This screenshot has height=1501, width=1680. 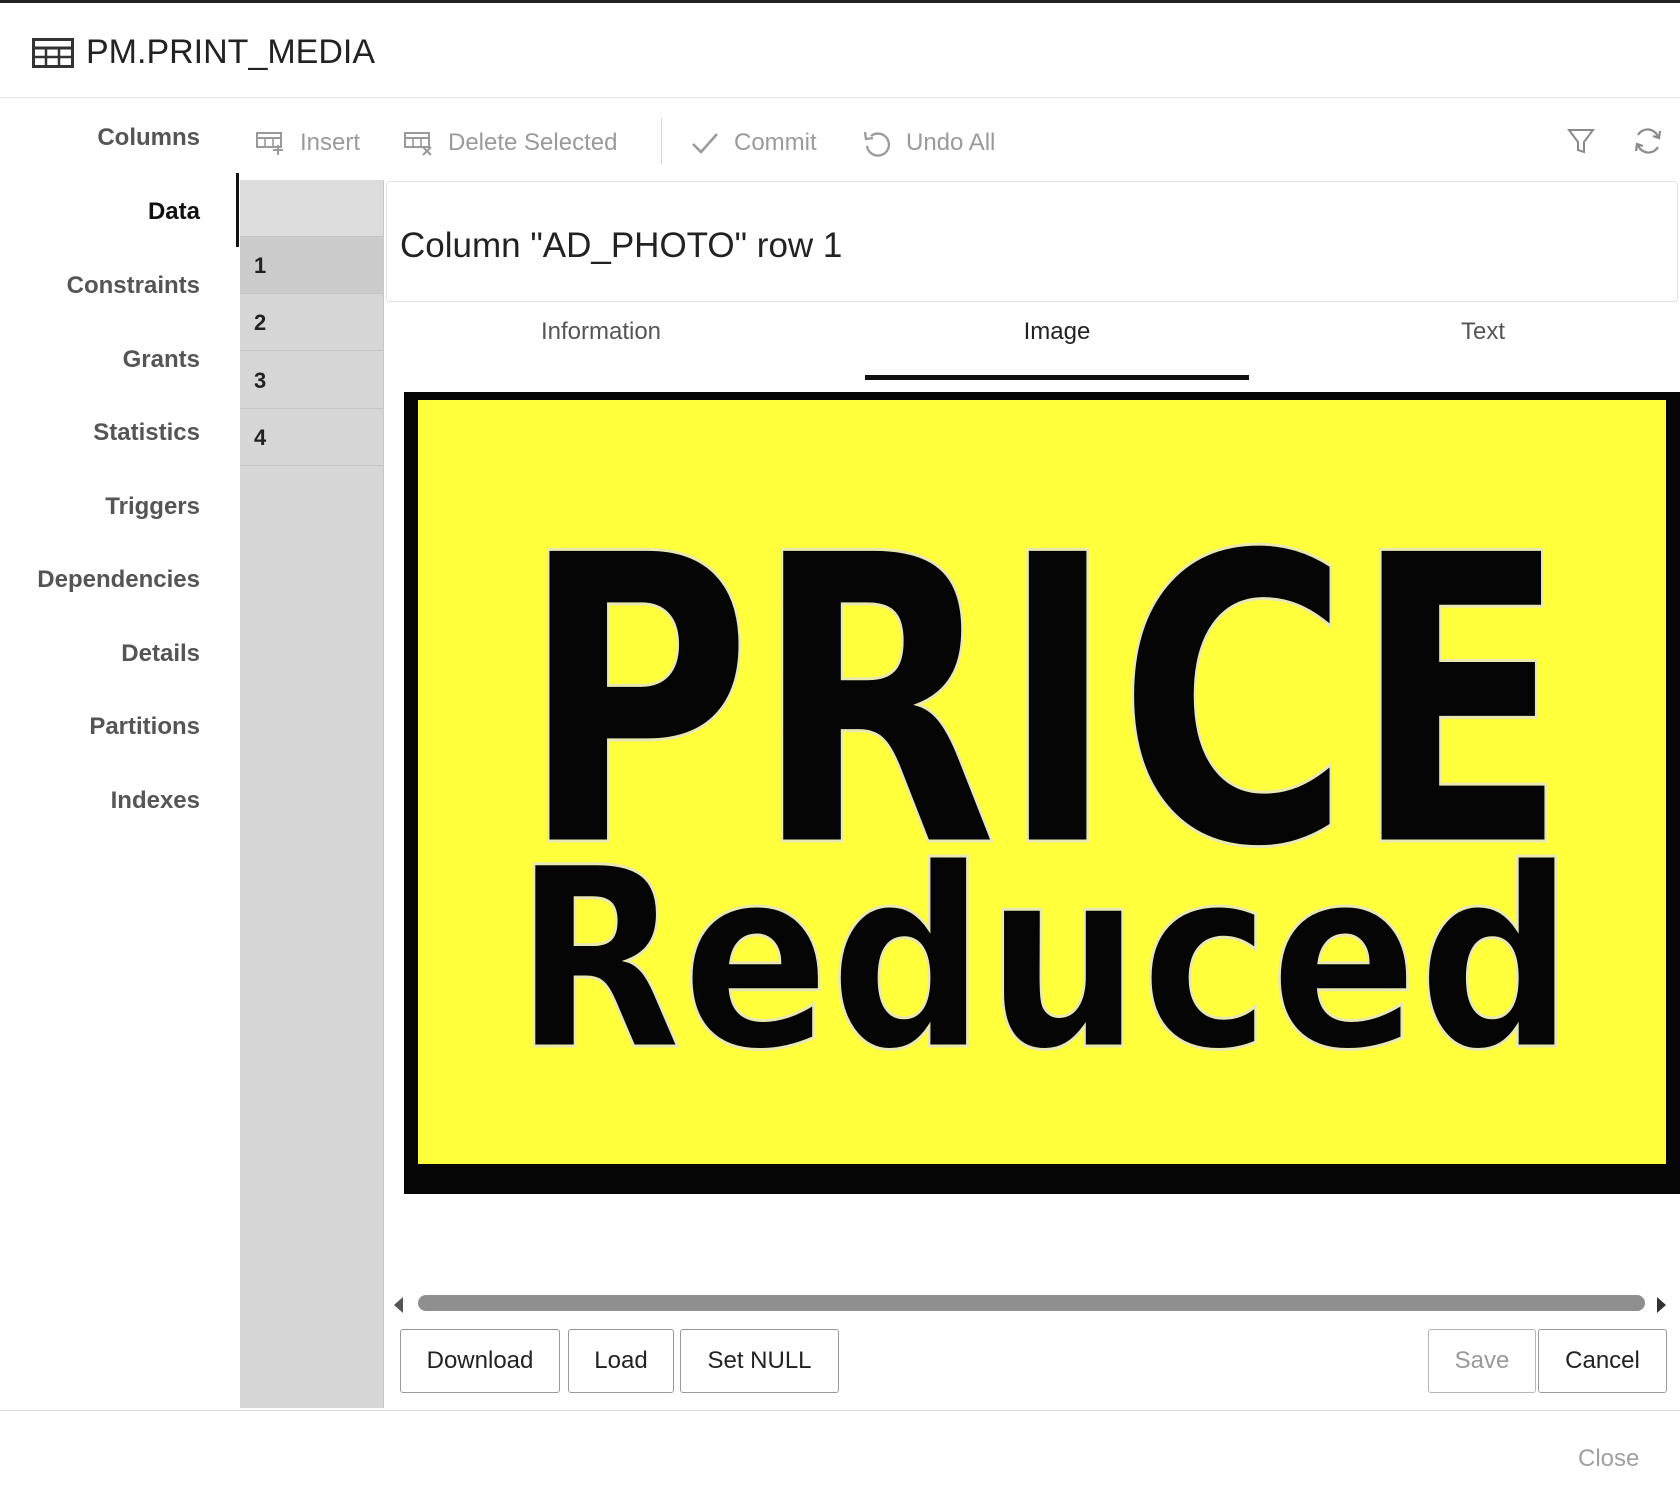 What do you see at coordinates (705, 143) in the screenshot?
I see `check-icon` at bounding box center [705, 143].